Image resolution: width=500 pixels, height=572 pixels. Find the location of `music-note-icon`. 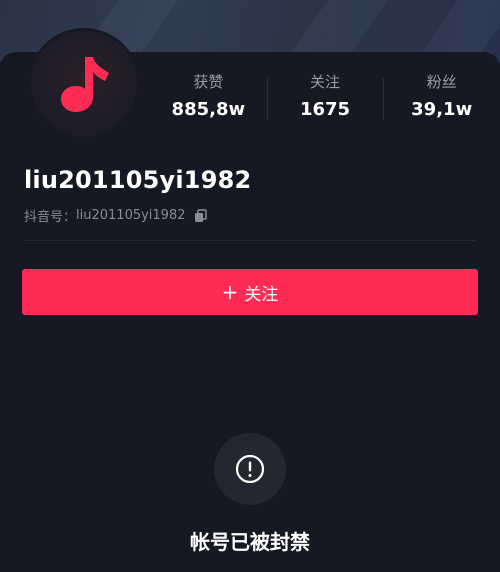

music-note-icon is located at coordinates (85, 84).